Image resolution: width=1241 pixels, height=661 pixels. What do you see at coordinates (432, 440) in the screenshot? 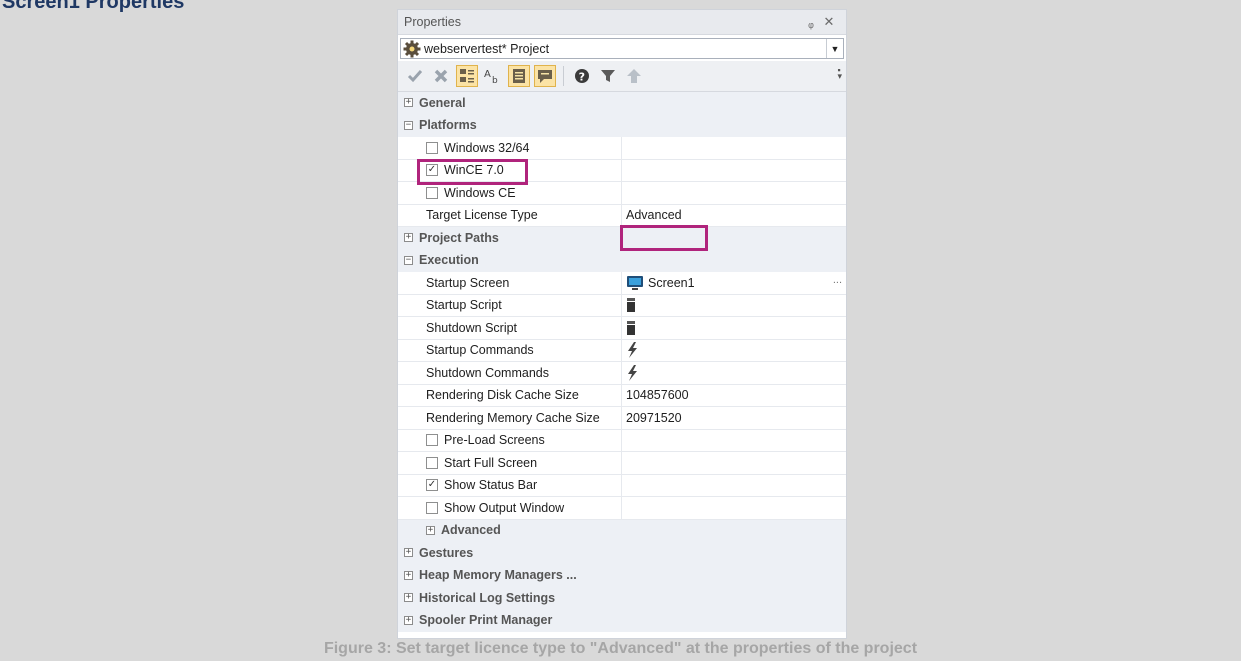
I see `checkbox-pre-load-screens` at bounding box center [432, 440].